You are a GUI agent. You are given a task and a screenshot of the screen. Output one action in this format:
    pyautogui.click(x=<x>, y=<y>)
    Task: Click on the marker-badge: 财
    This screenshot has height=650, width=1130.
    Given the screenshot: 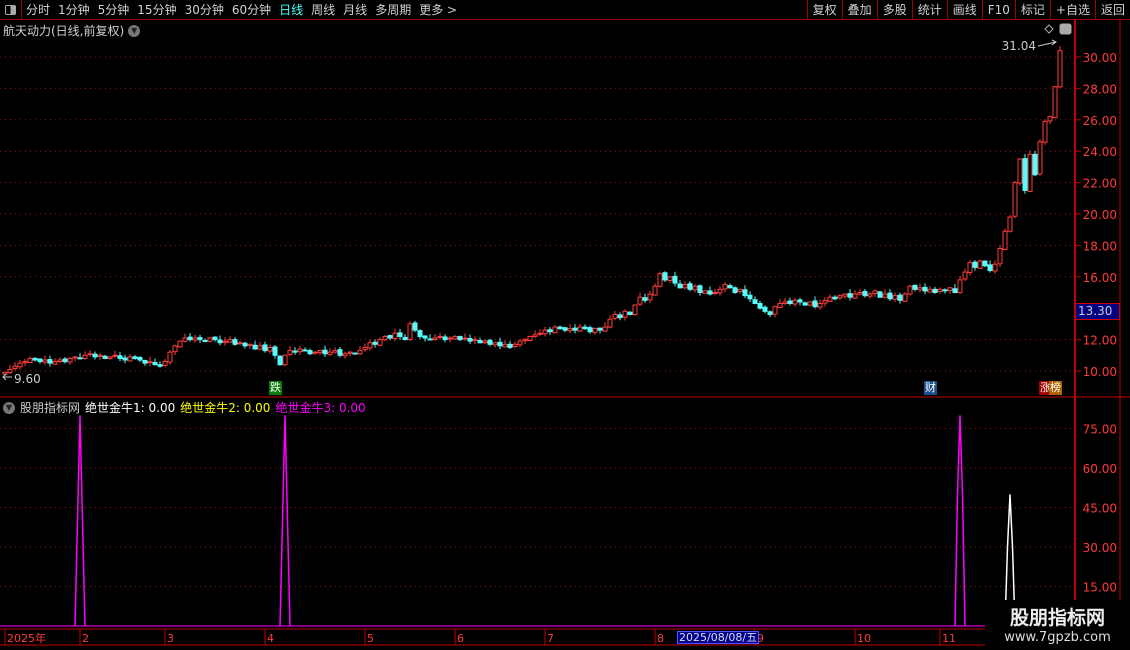 What is the action you would take?
    pyautogui.click(x=930, y=388)
    